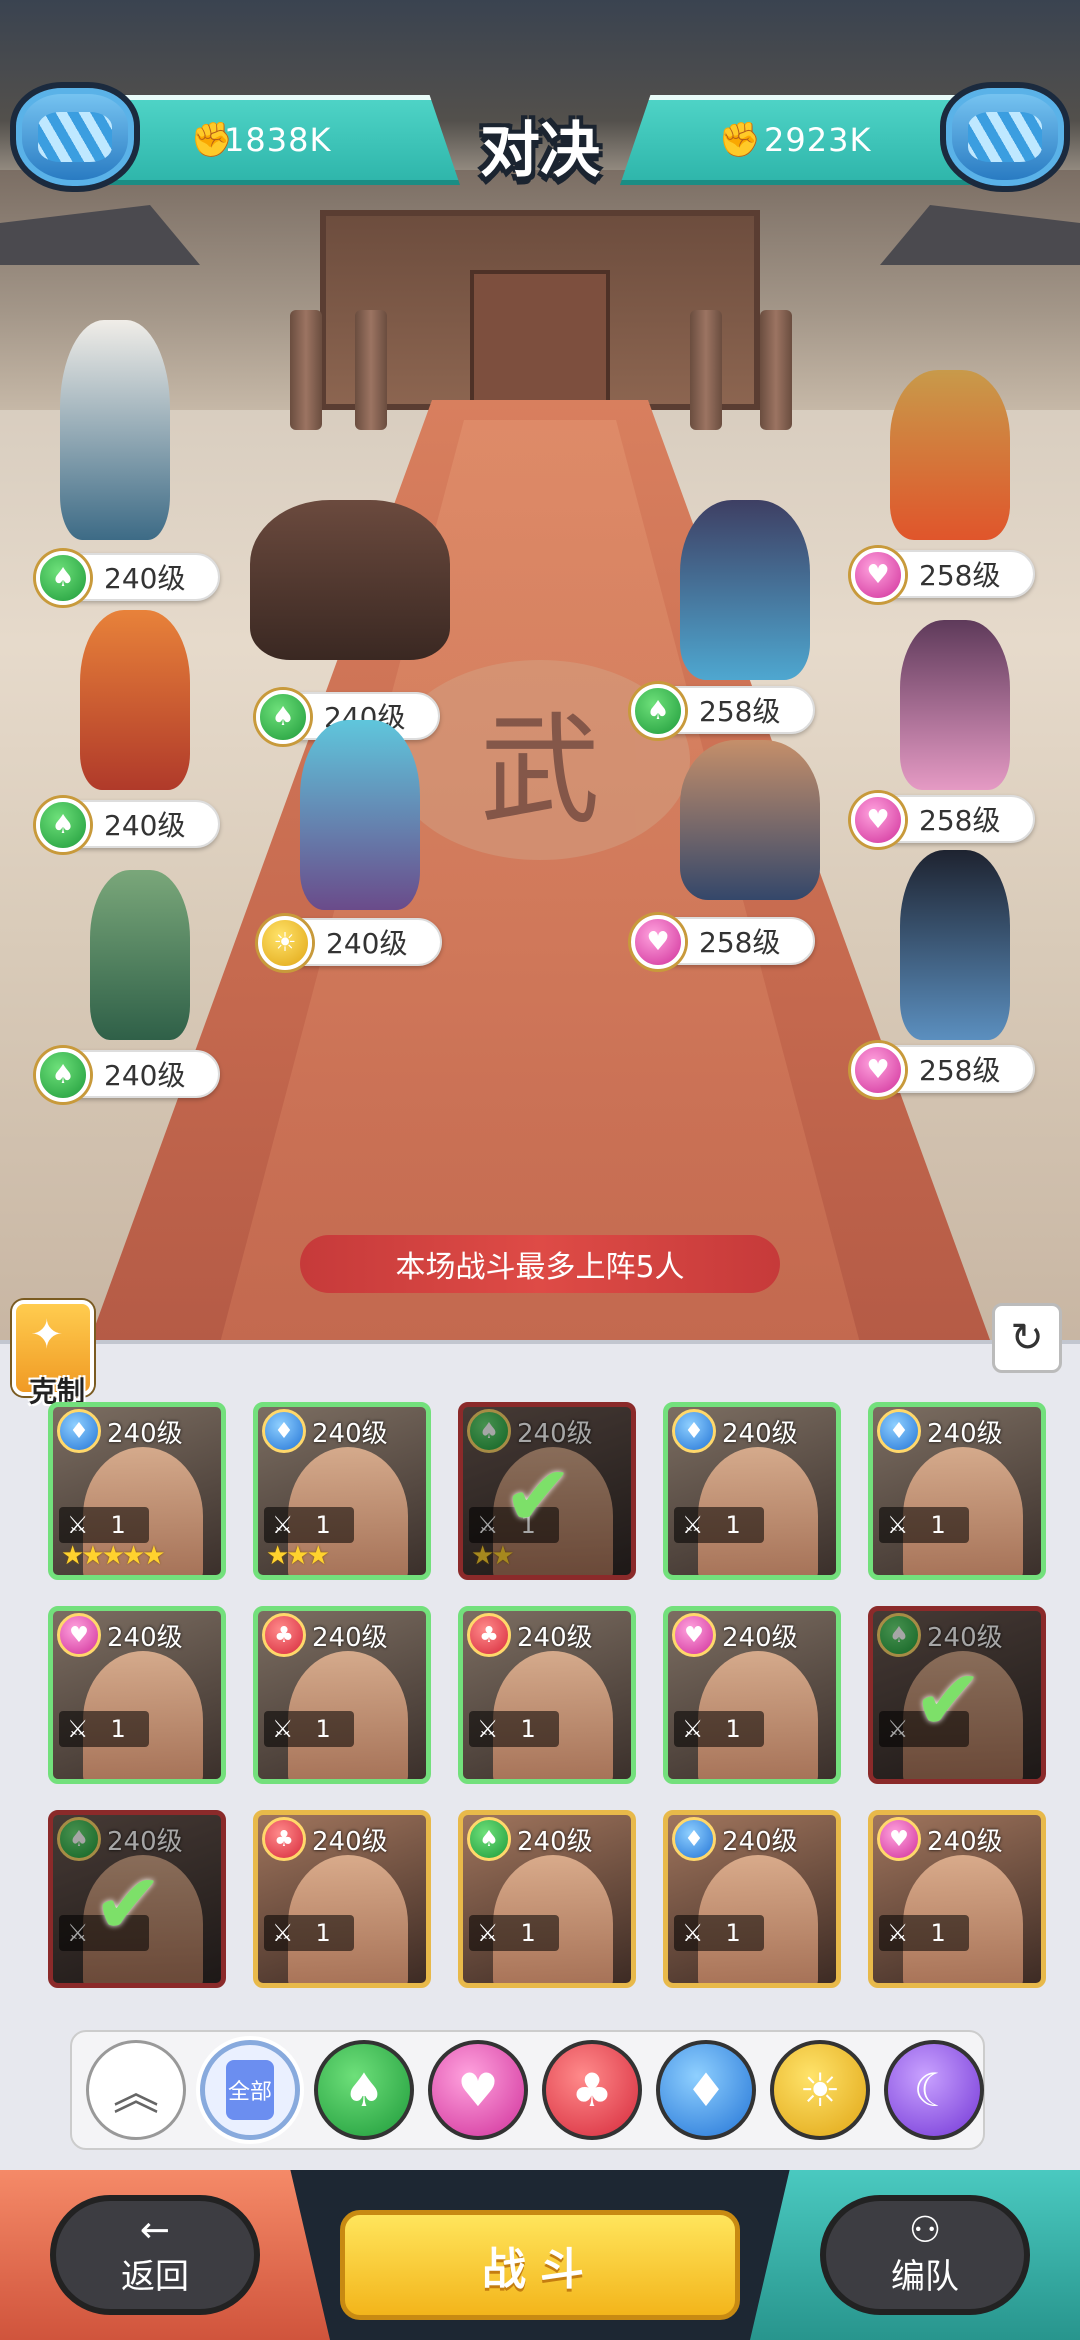 The image size is (1080, 2340). Describe the element at coordinates (540, 2265) in the screenshot. I see `fight-button: 战斗` at that location.